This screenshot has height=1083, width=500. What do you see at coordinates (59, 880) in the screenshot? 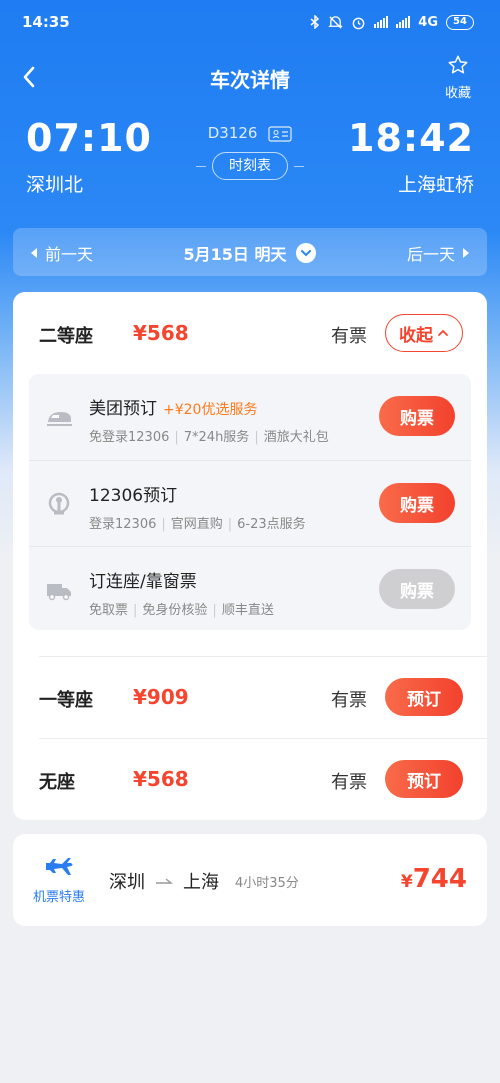
I see `flight-deal-badge: 机票特惠` at bounding box center [59, 880].